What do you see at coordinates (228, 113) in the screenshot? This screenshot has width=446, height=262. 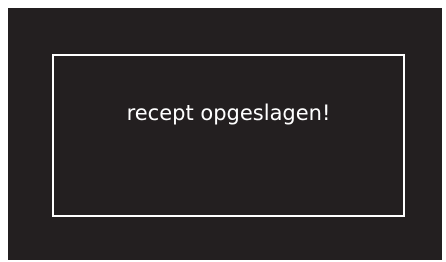 I see `confirmation-message: recept opgeslagen!` at bounding box center [228, 113].